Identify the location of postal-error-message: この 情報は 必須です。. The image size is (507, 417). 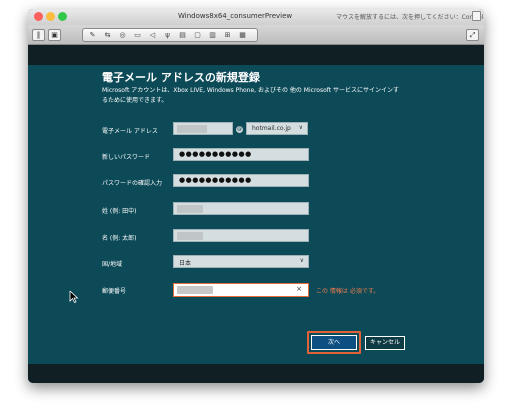
(348, 291).